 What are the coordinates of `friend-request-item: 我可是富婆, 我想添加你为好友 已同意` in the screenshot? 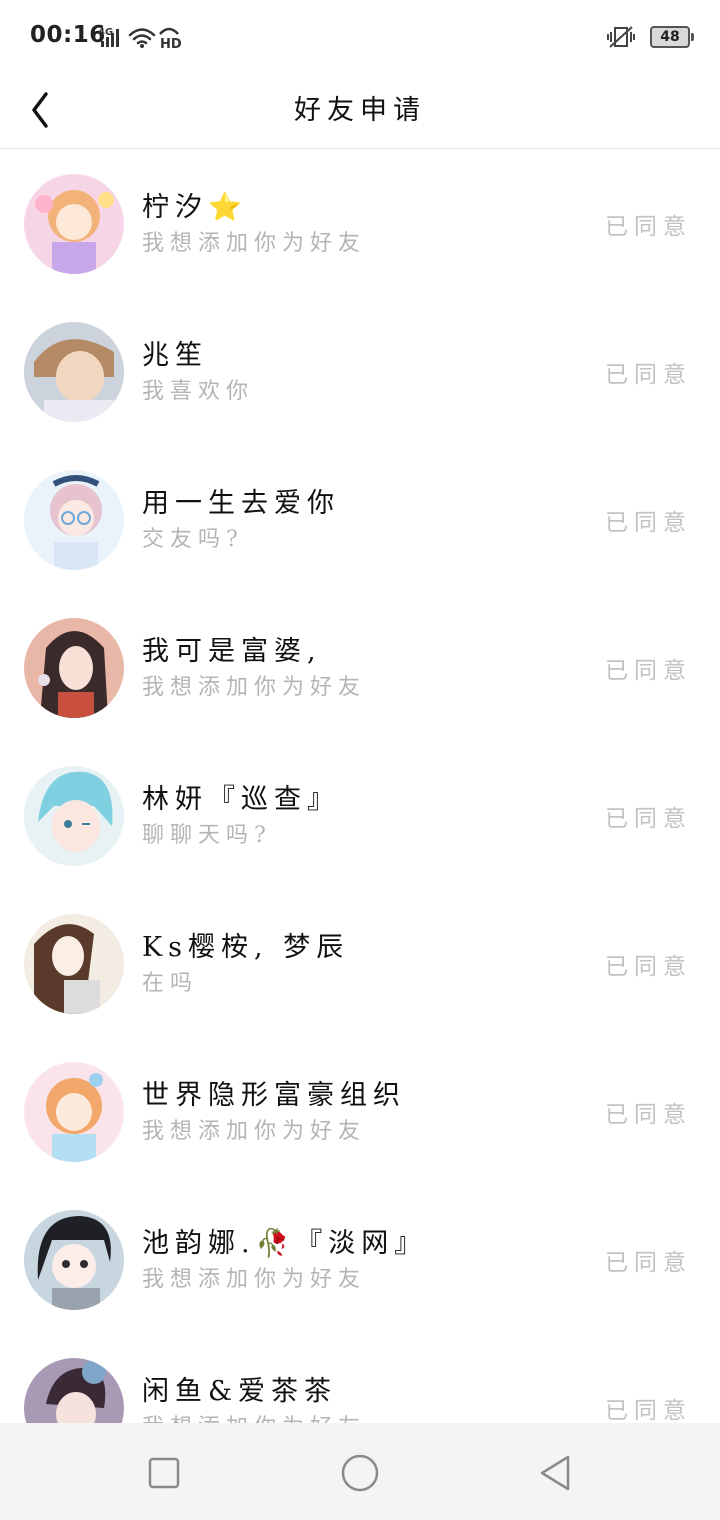 It's located at (360, 667).